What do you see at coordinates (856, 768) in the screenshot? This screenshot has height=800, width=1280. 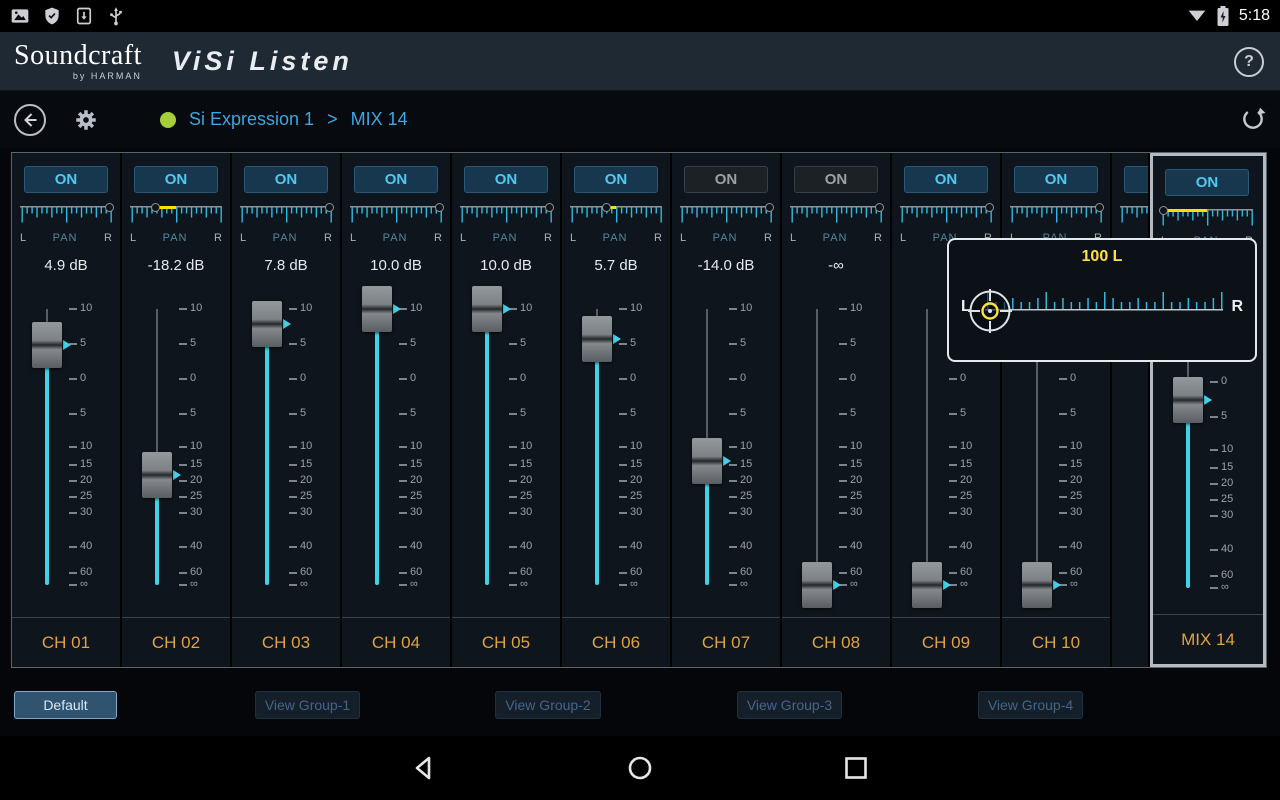 I see `nav-recents-icon` at bounding box center [856, 768].